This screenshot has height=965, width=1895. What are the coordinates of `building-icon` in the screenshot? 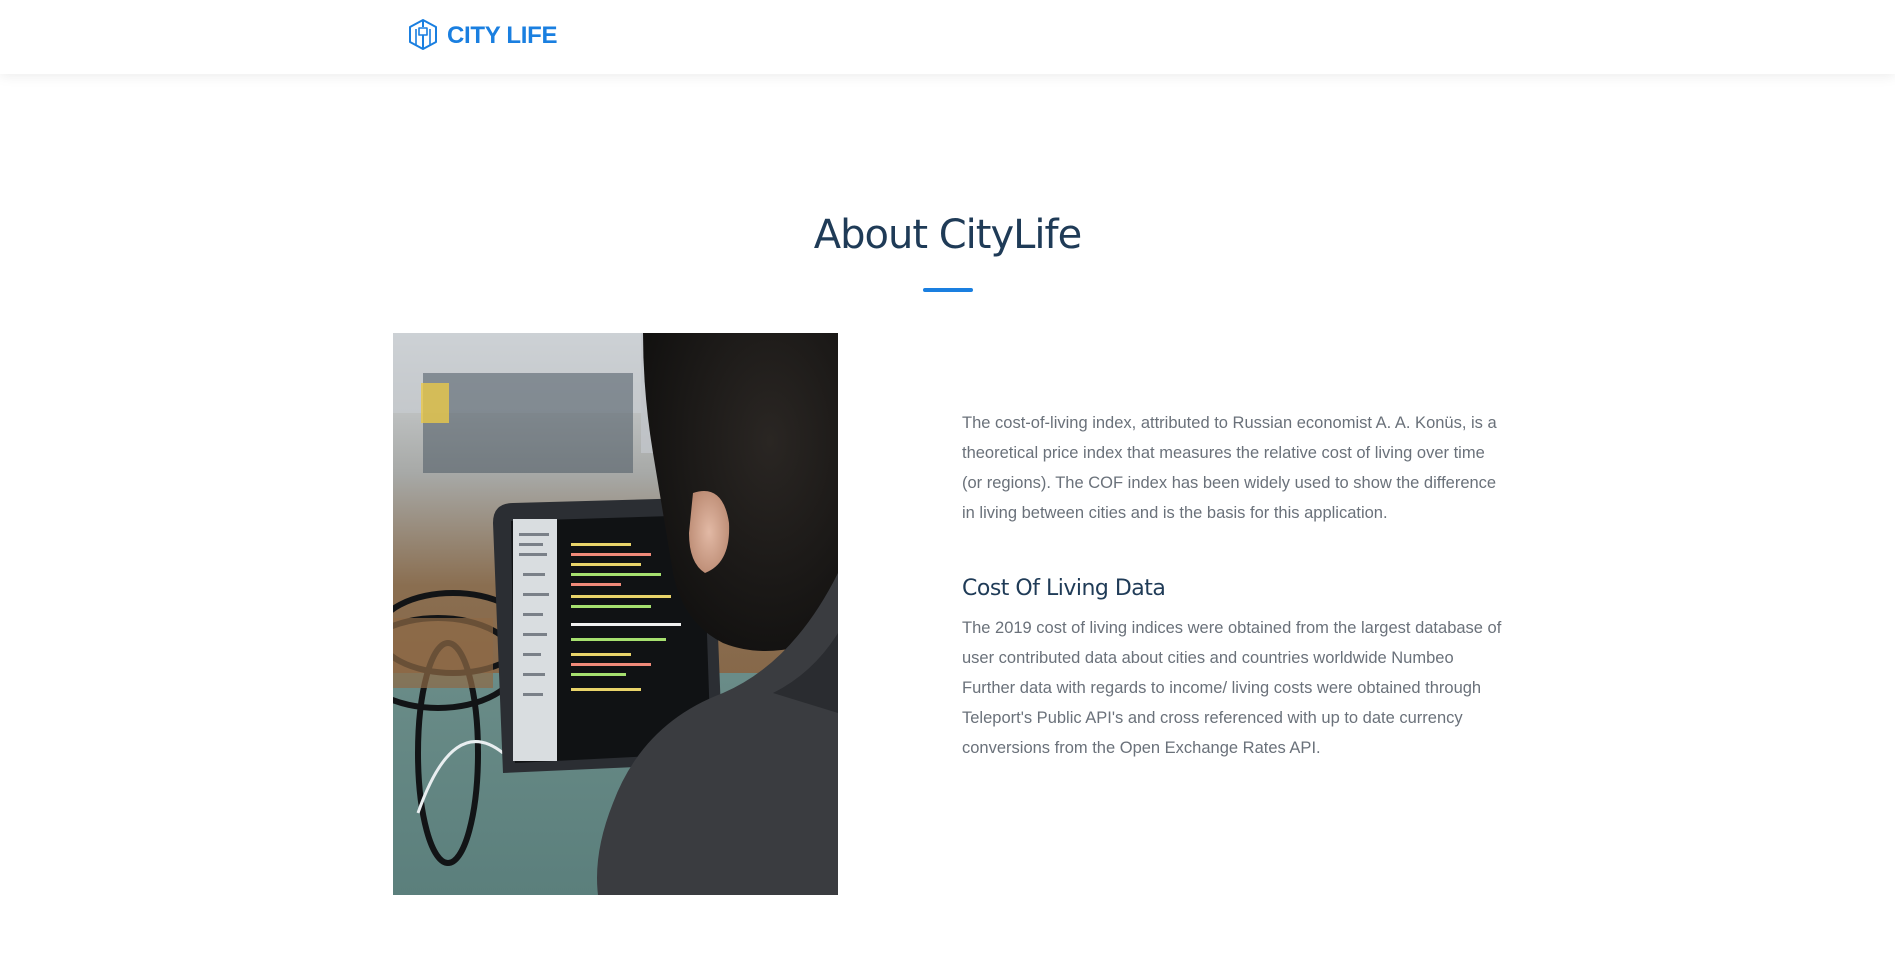 It's located at (427, 36).